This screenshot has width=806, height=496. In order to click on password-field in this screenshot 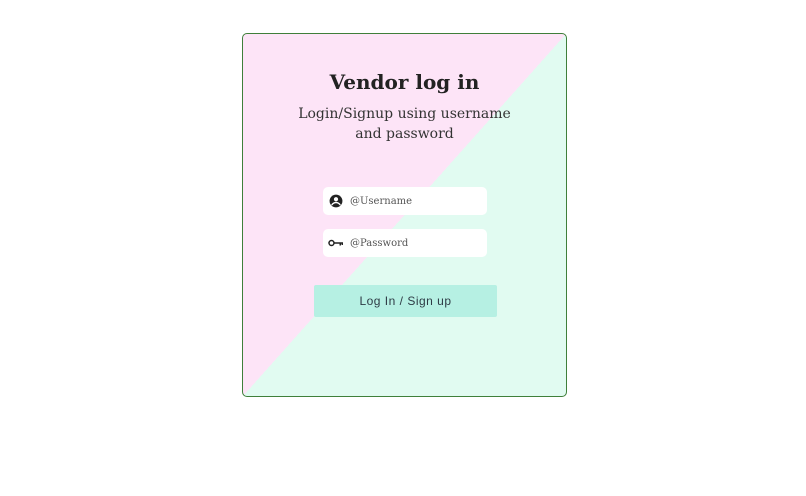, I will do `click(405, 243)`.